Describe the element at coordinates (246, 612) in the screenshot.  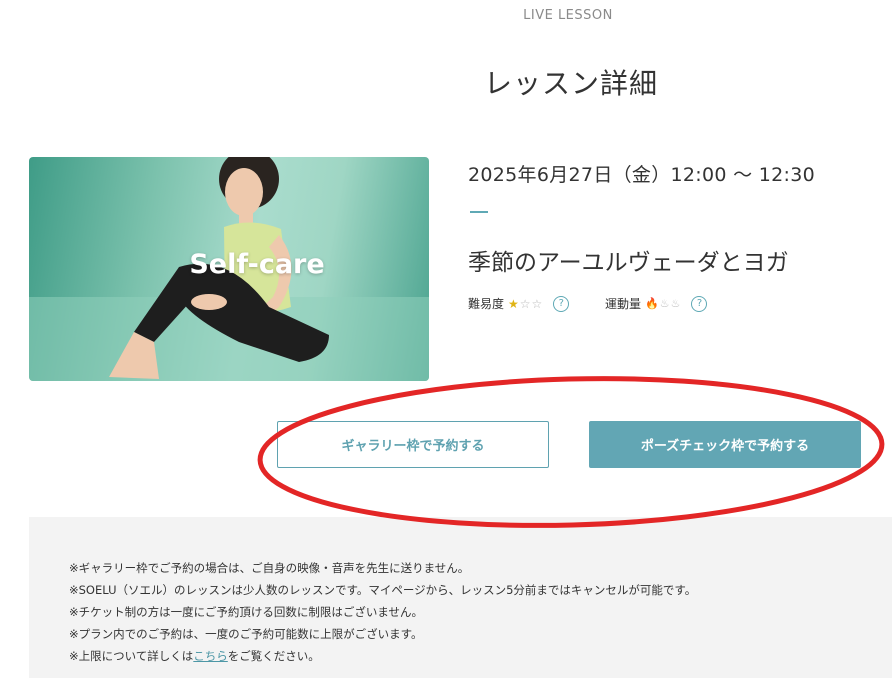
I see `note-item: ※チケット制の方は一度にご予約頂ける回数に制限はございません。` at that location.